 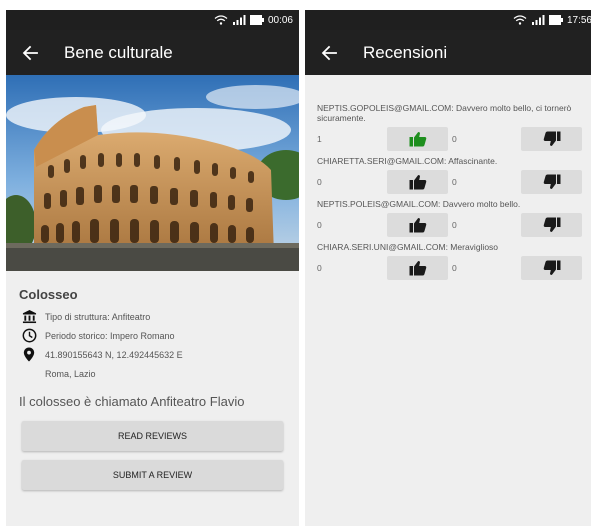 What do you see at coordinates (280, 20) in the screenshot?
I see `status-time: 00:06` at bounding box center [280, 20].